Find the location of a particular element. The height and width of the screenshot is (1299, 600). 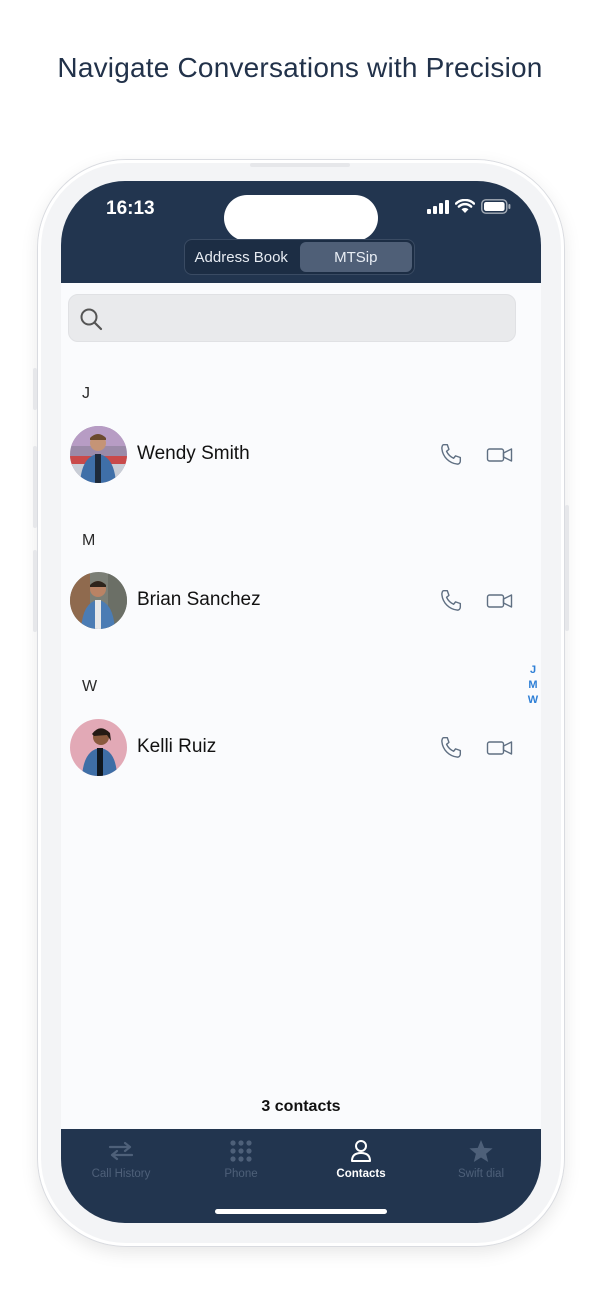

phone-side-button-volume-up is located at coordinates (35, 487).